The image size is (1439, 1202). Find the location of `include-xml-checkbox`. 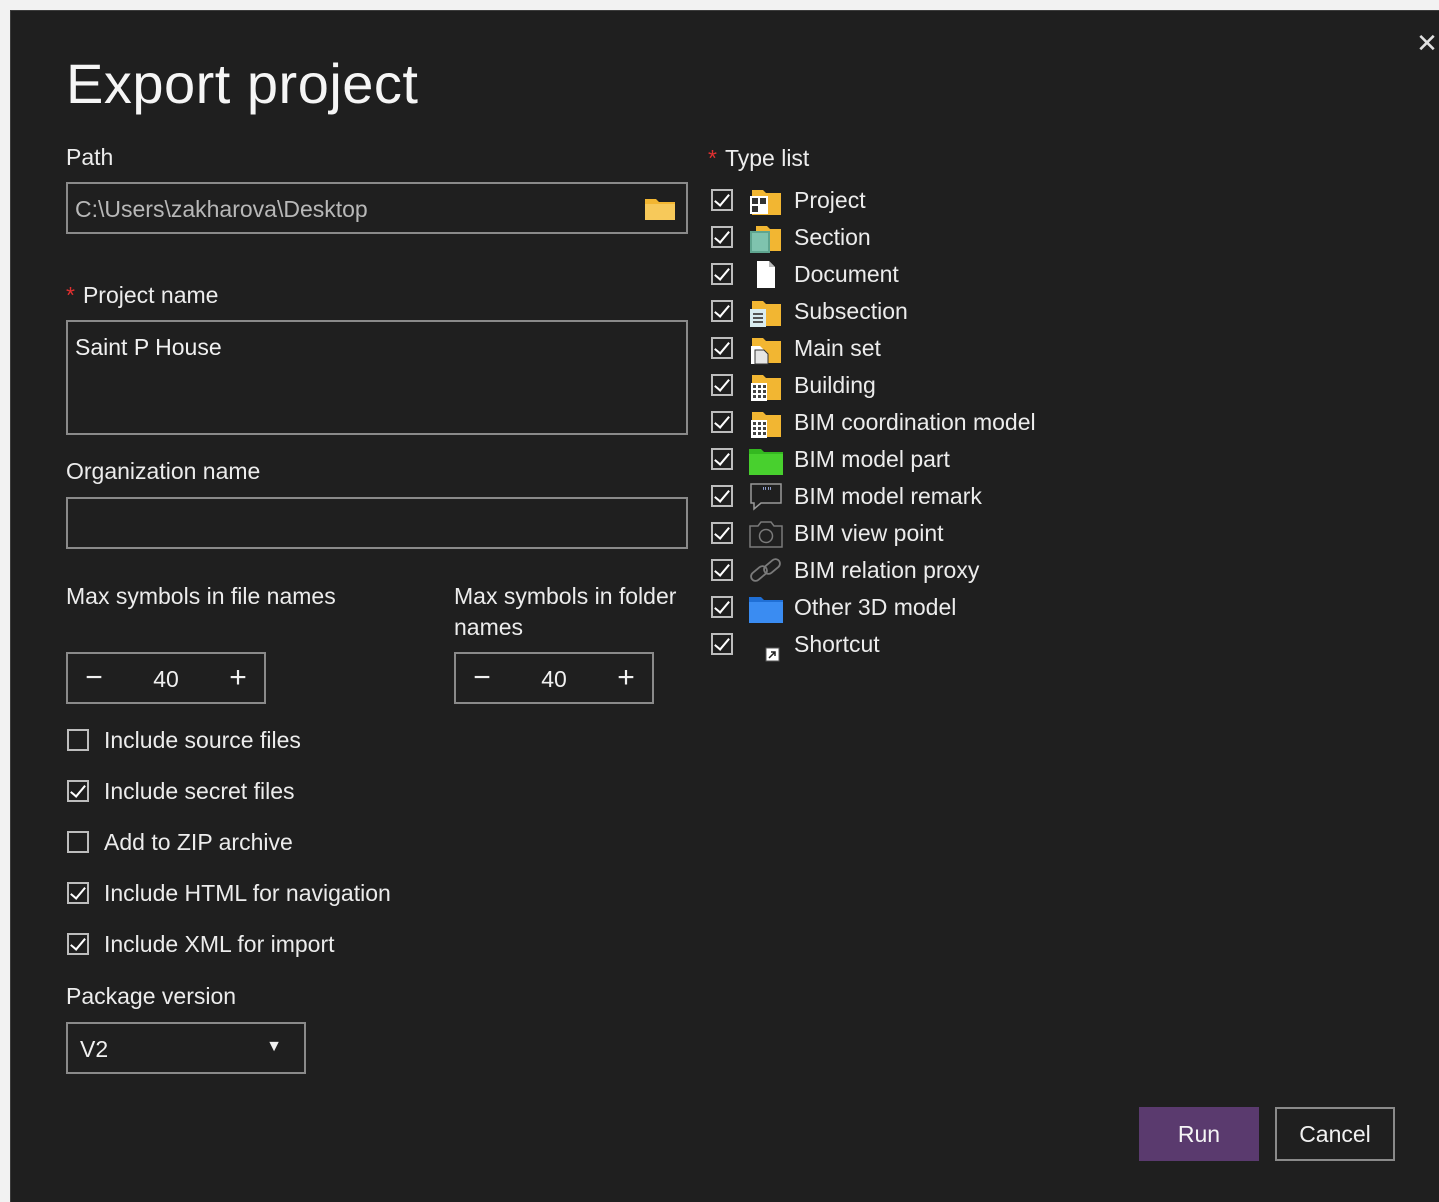

include-xml-checkbox is located at coordinates (78, 944).